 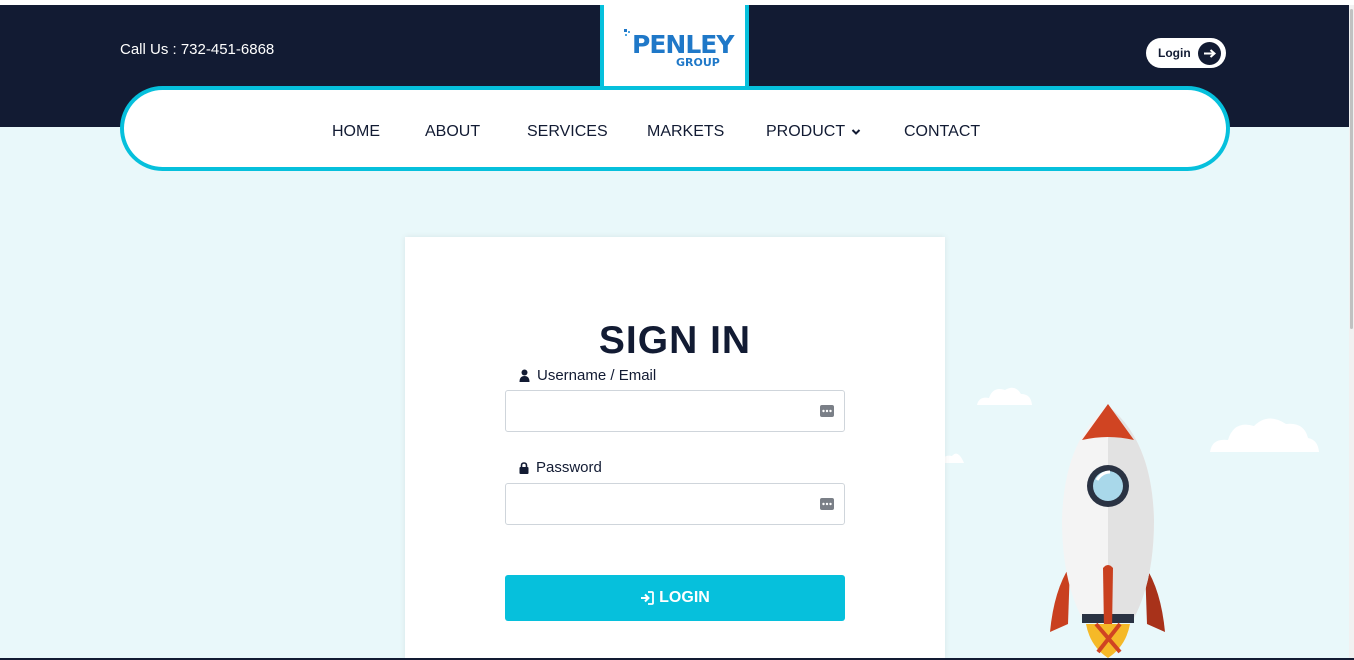 What do you see at coordinates (524, 375) in the screenshot?
I see `user-icon` at bounding box center [524, 375].